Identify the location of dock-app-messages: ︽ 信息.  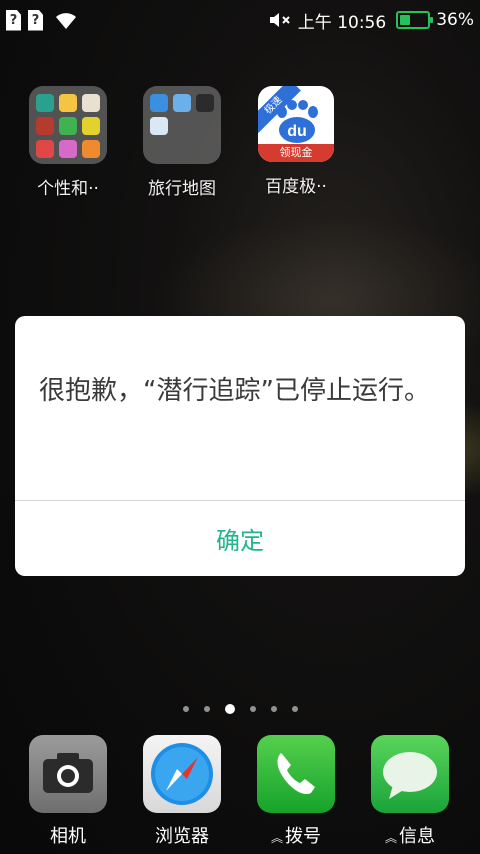
(410, 791).